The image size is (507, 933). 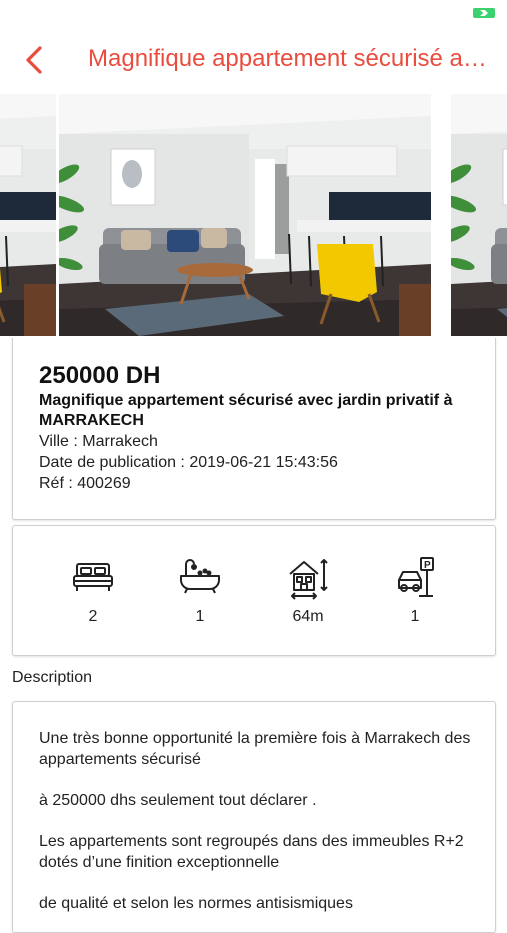 I want to click on parking-icon: P, so click(x=416, y=577).